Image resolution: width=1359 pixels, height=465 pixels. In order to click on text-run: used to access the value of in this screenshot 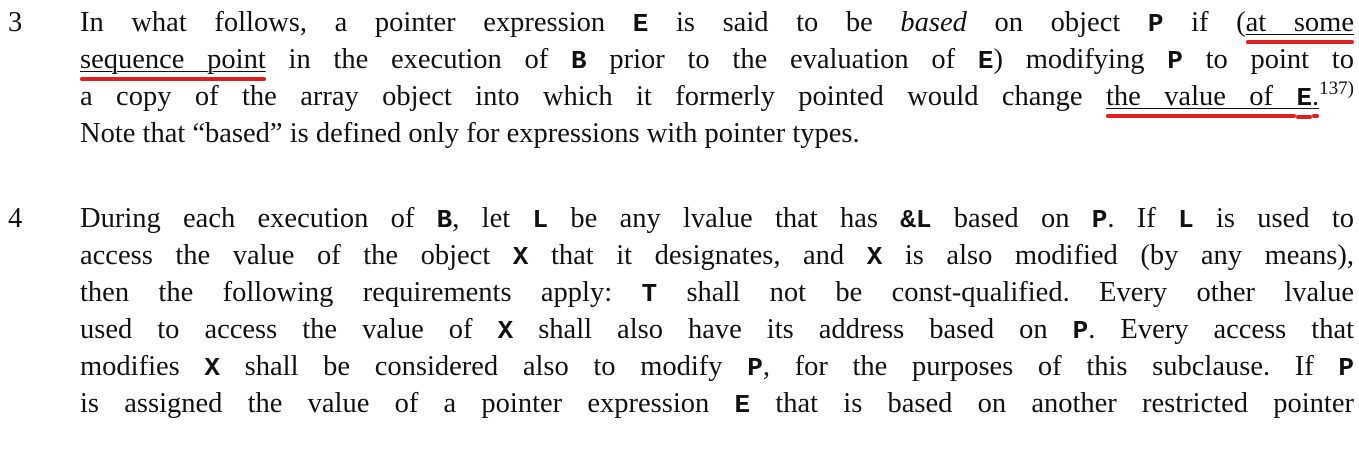, I will do `click(289, 329)`.